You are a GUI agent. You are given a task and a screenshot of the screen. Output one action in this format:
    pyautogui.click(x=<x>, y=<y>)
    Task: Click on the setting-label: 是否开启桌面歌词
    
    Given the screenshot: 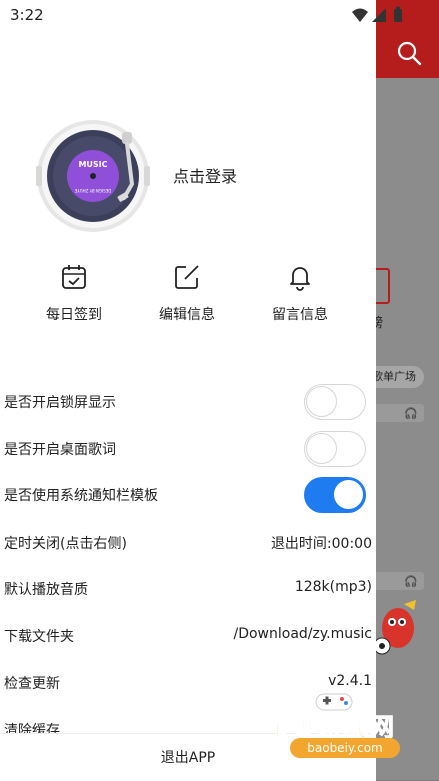 What is the action you would take?
    pyautogui.click(x=60, y=450)
    